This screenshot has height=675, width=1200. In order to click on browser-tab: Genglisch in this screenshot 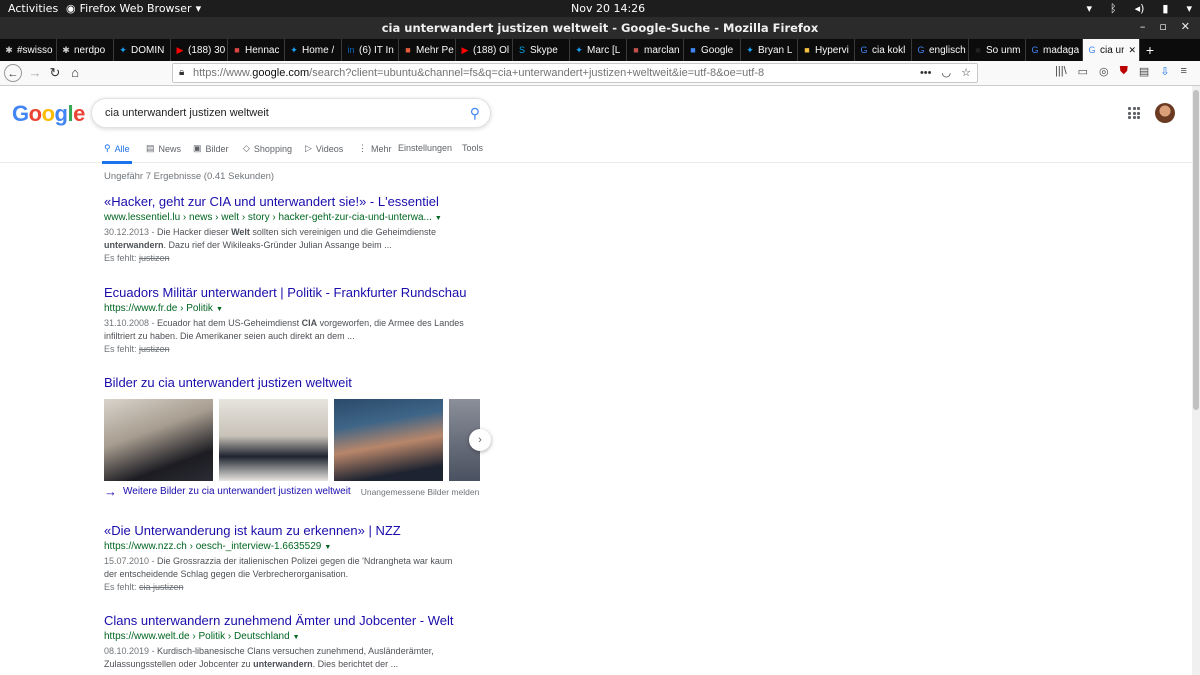, I will do `click(940, 50)`.